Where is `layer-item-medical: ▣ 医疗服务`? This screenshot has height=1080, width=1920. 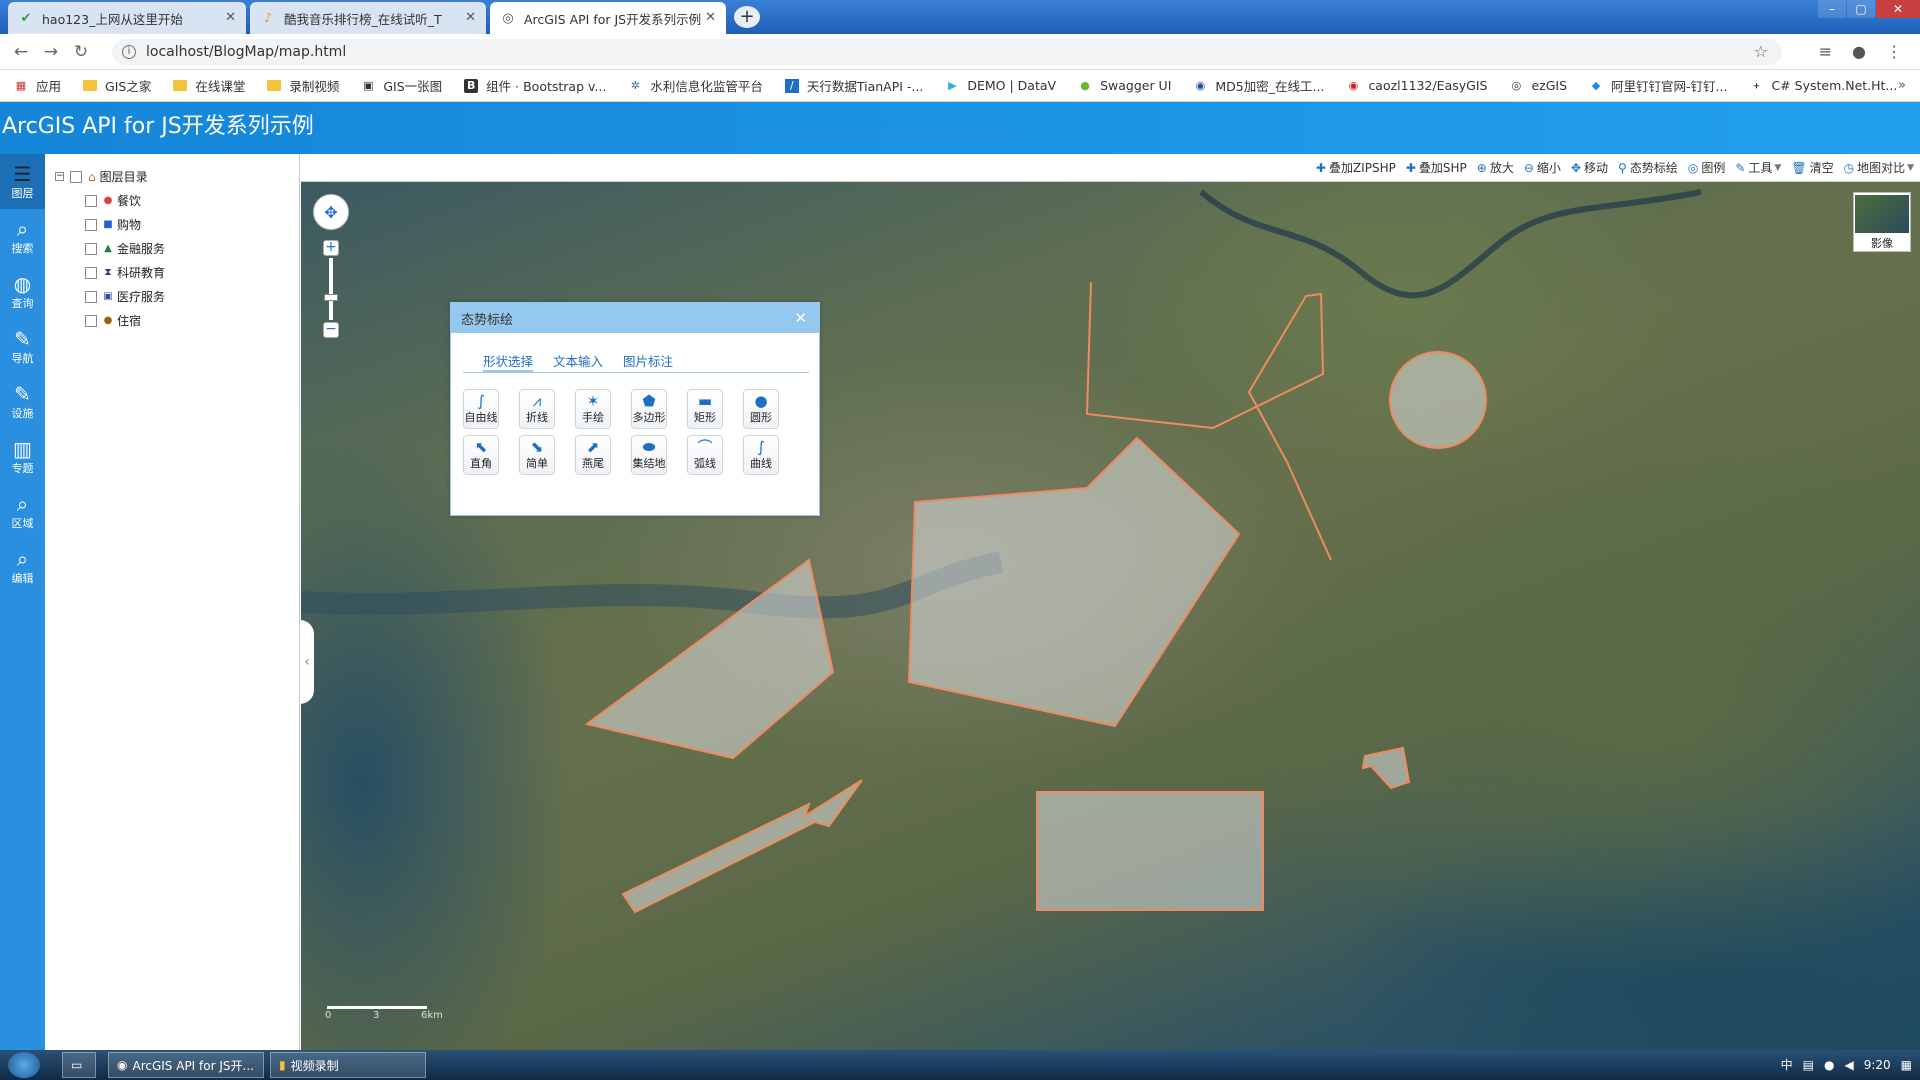
layer-item-medical: ▣ 医疗服务 is located at coordinates (125, 296).